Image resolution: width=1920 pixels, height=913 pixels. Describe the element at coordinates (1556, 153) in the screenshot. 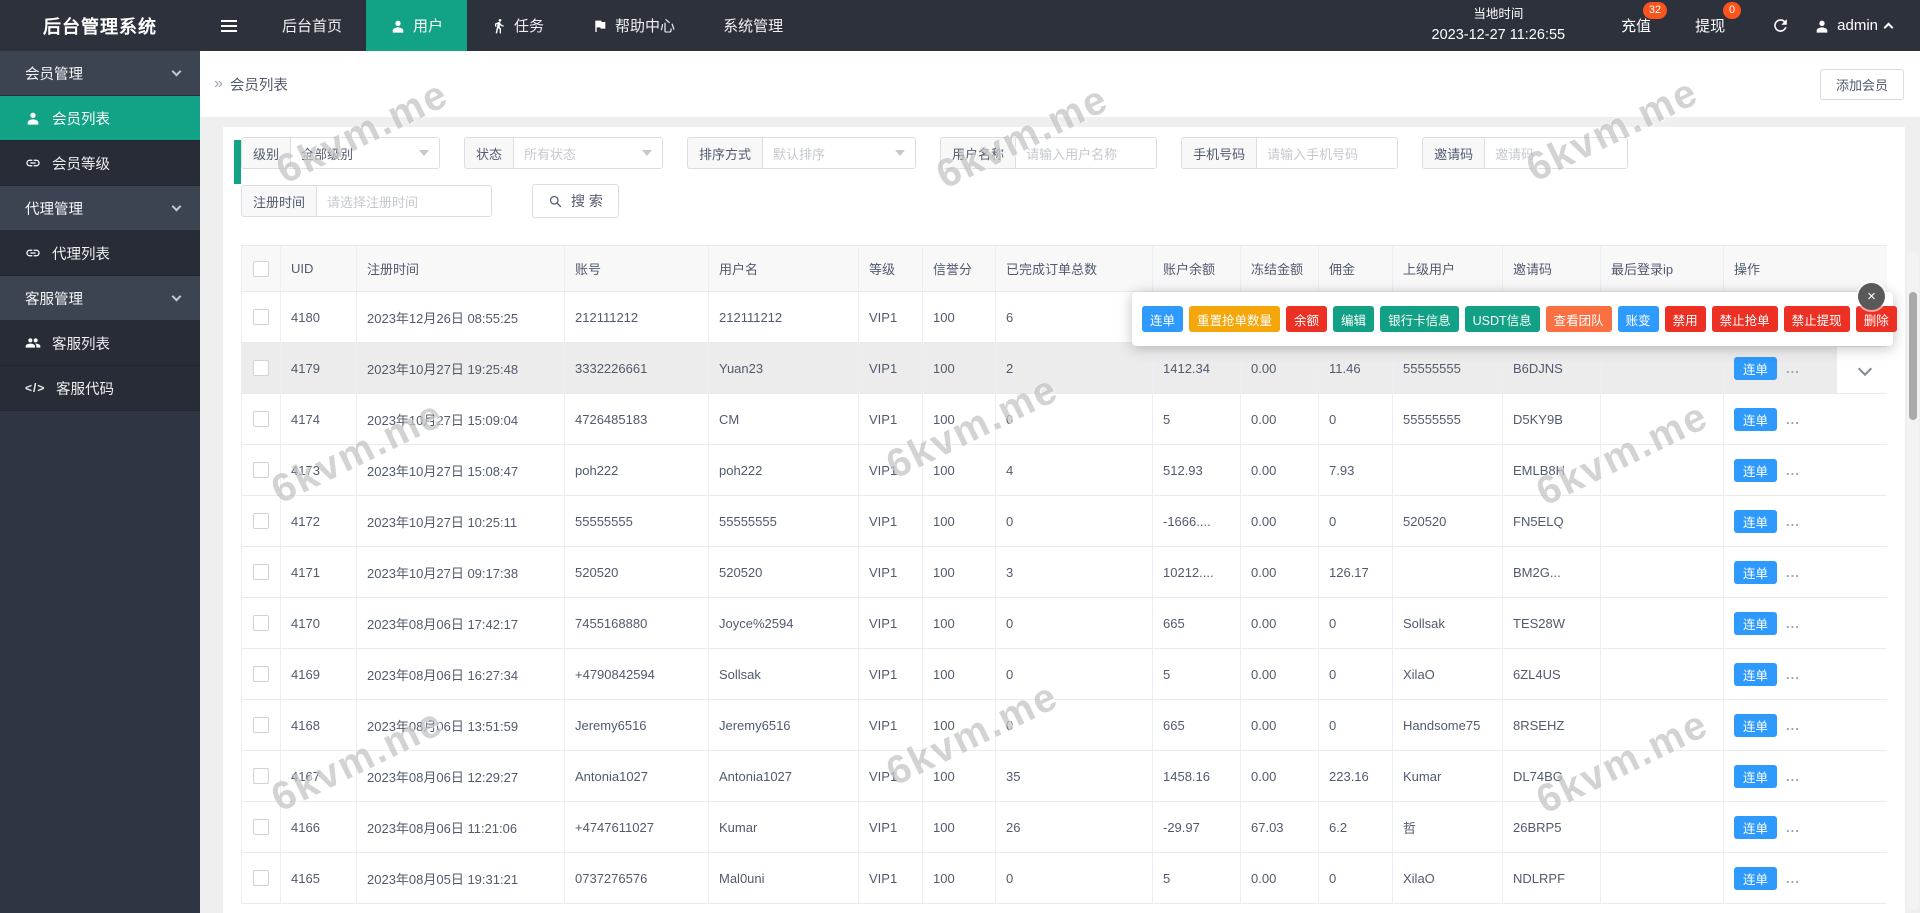

I see `filter-input: 邀请码` at that location.